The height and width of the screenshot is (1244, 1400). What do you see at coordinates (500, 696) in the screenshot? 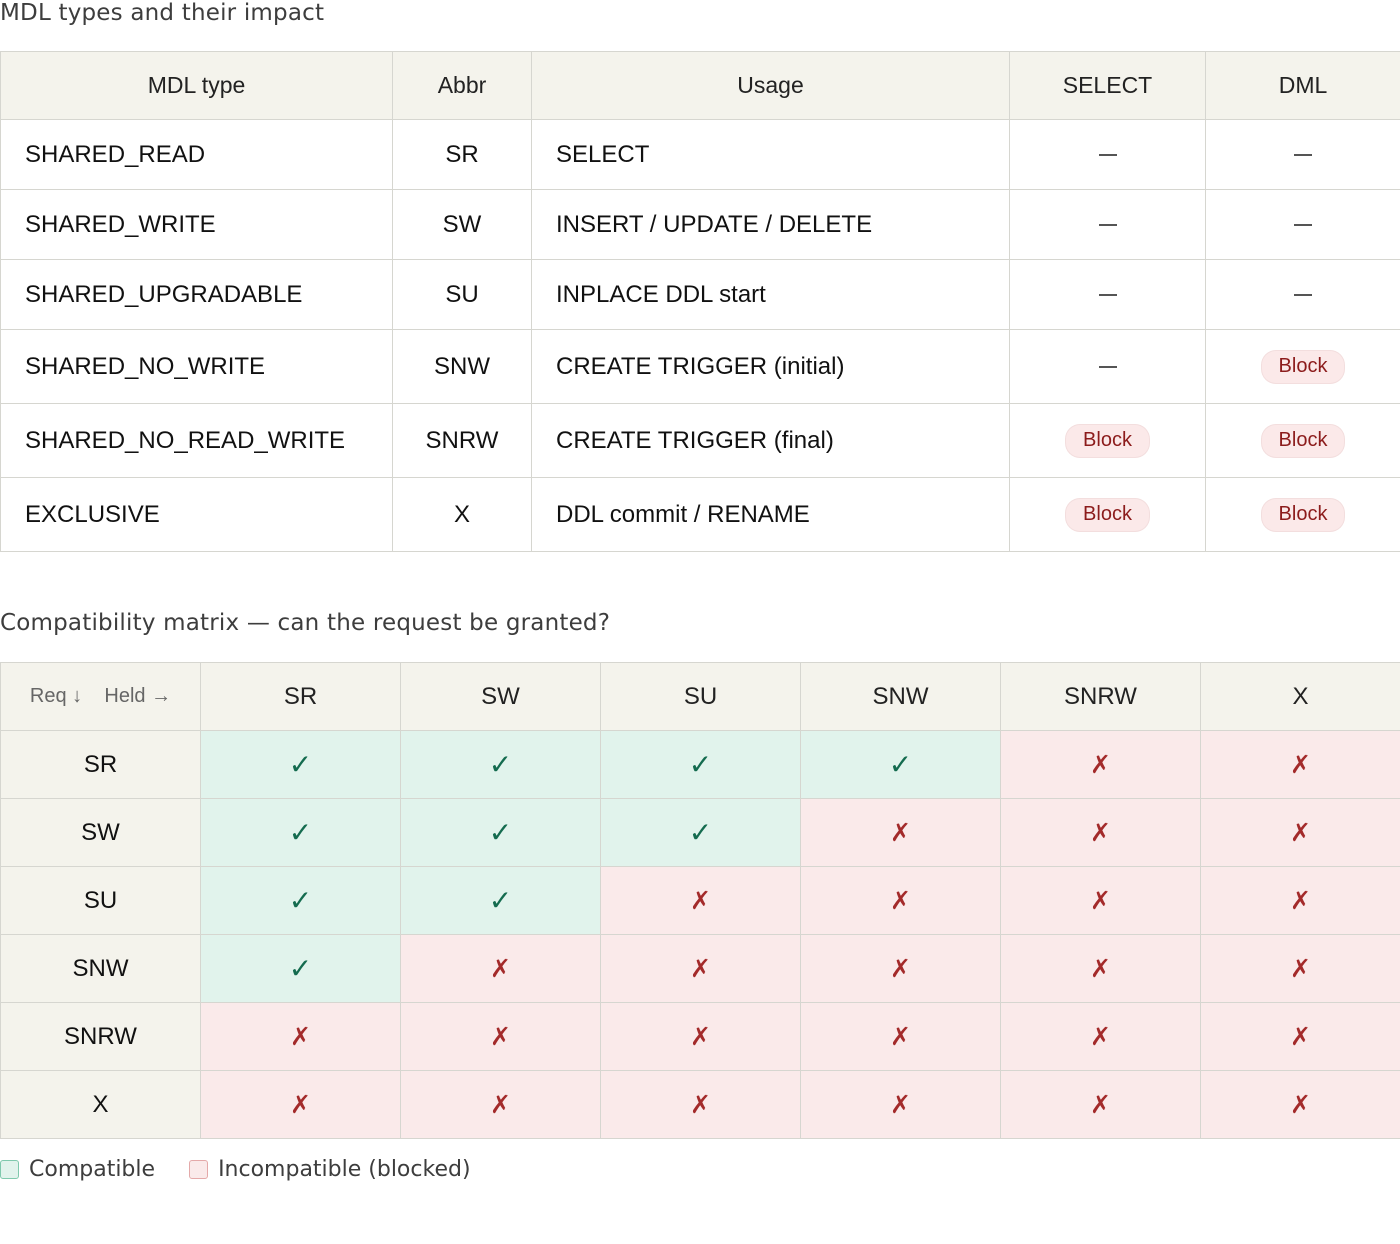
I see `matrix-column-header-sw: SW` at bounding box center [500, 696].